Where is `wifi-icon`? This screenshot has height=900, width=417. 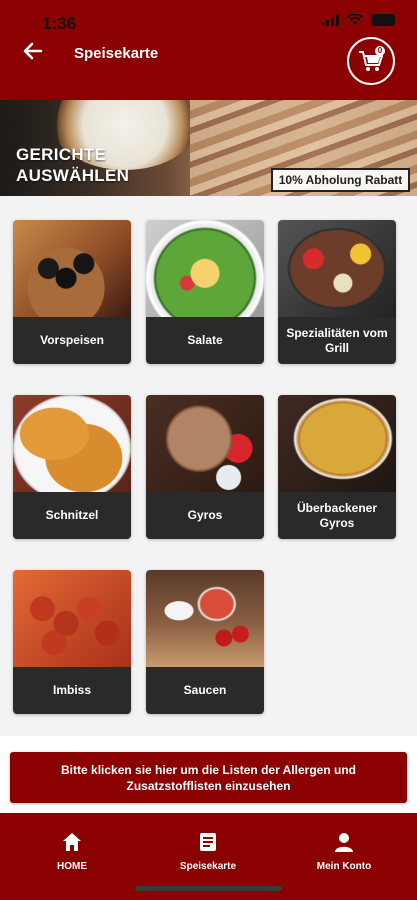 wifi-icon is located at coordinates (355, 19).